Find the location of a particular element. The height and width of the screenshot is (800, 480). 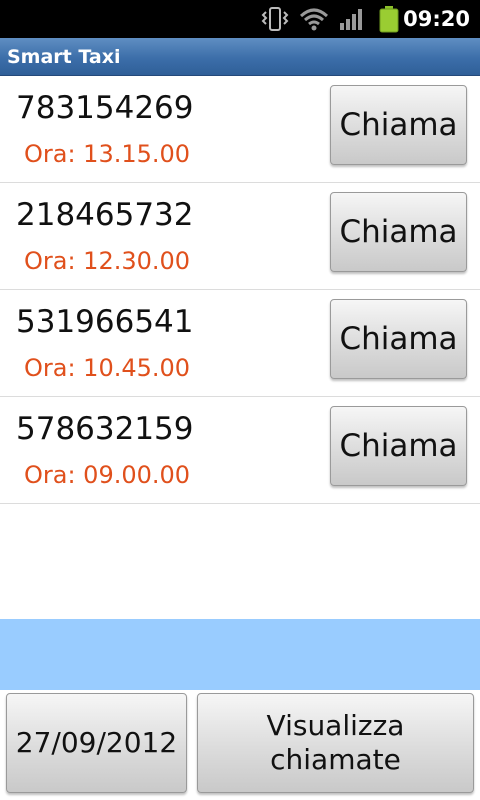

wifi-icon is located at coordinates (314, 19).